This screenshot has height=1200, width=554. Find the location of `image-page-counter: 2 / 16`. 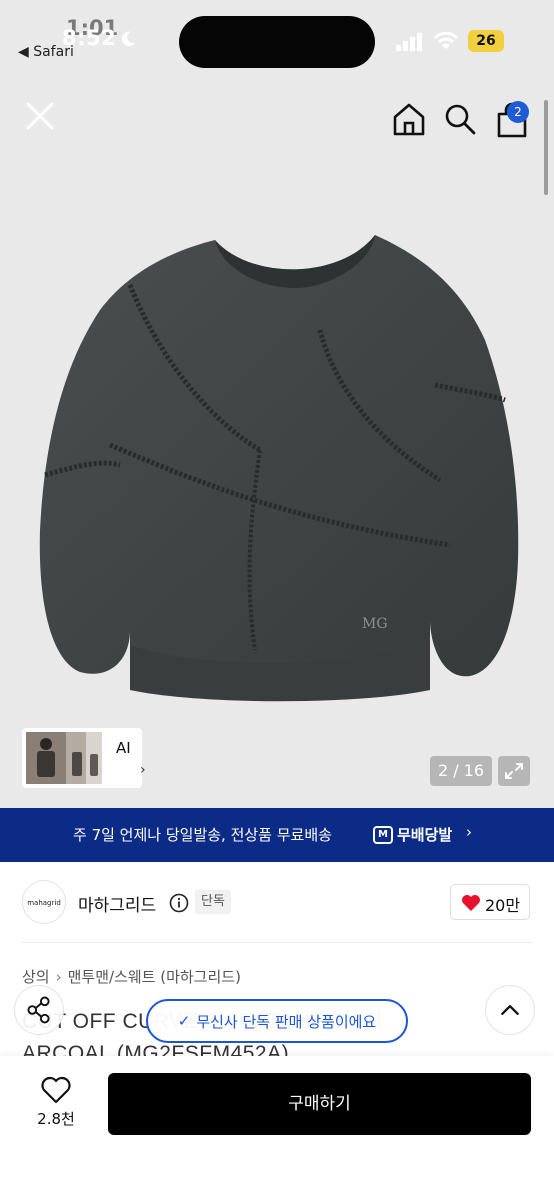

image-page-counter: 2 / 16 is located at coordinates (461, 771).